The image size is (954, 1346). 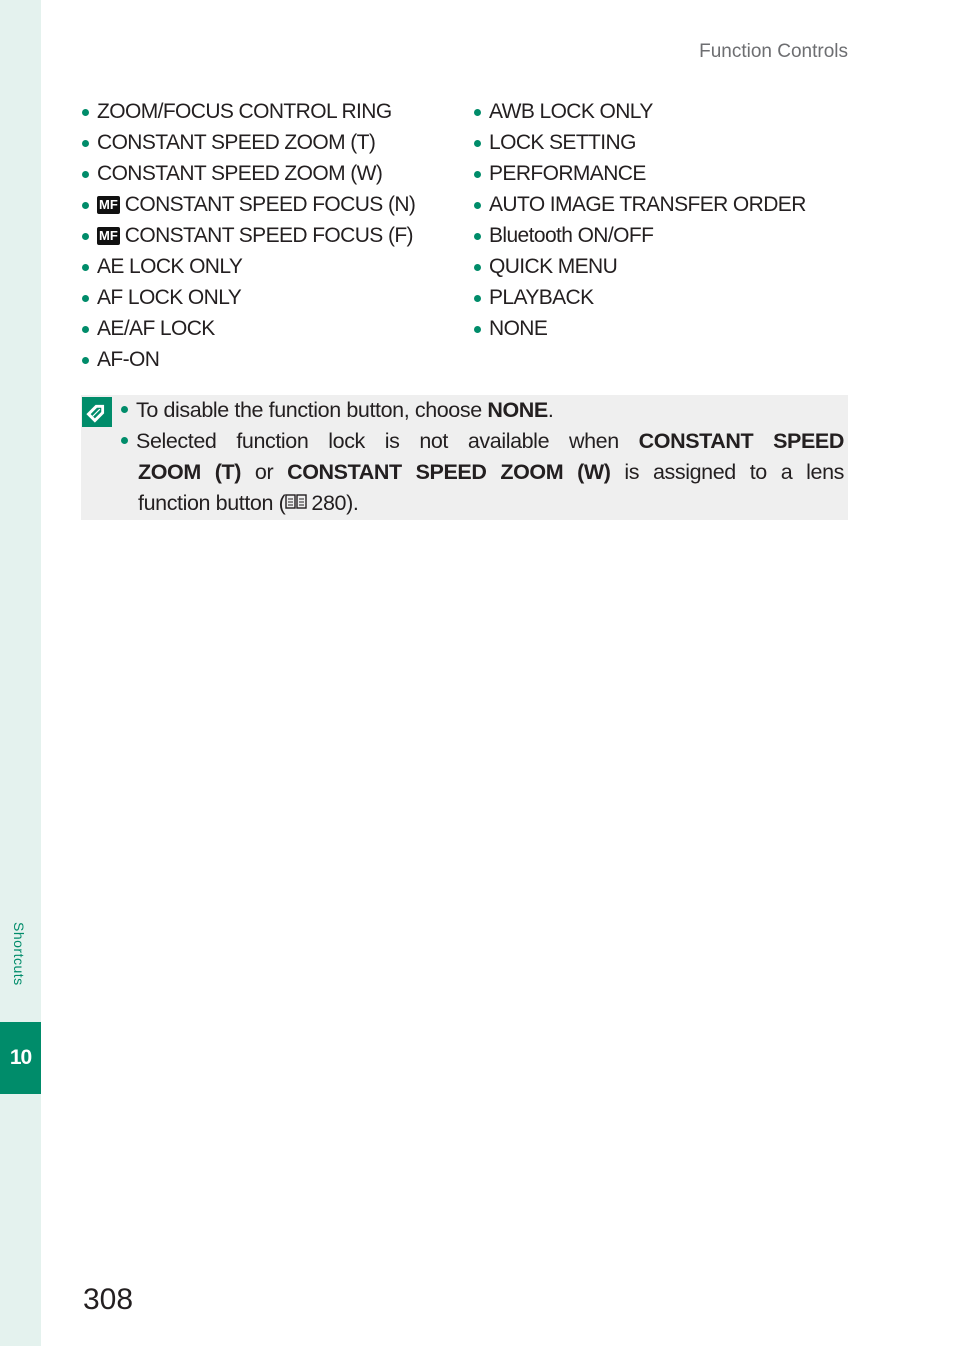 What do you see at coordinates (449, 472) in the screenshot?
I see `note-bold: CONSTANT SPEED ZOOM (W)` at bounding box center [449, 472].